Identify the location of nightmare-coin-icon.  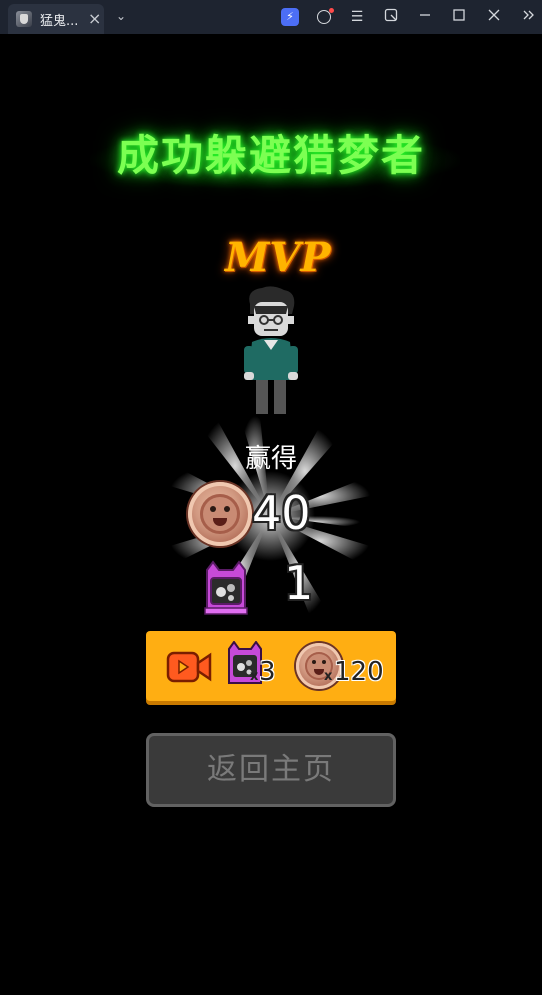
(220, 514).